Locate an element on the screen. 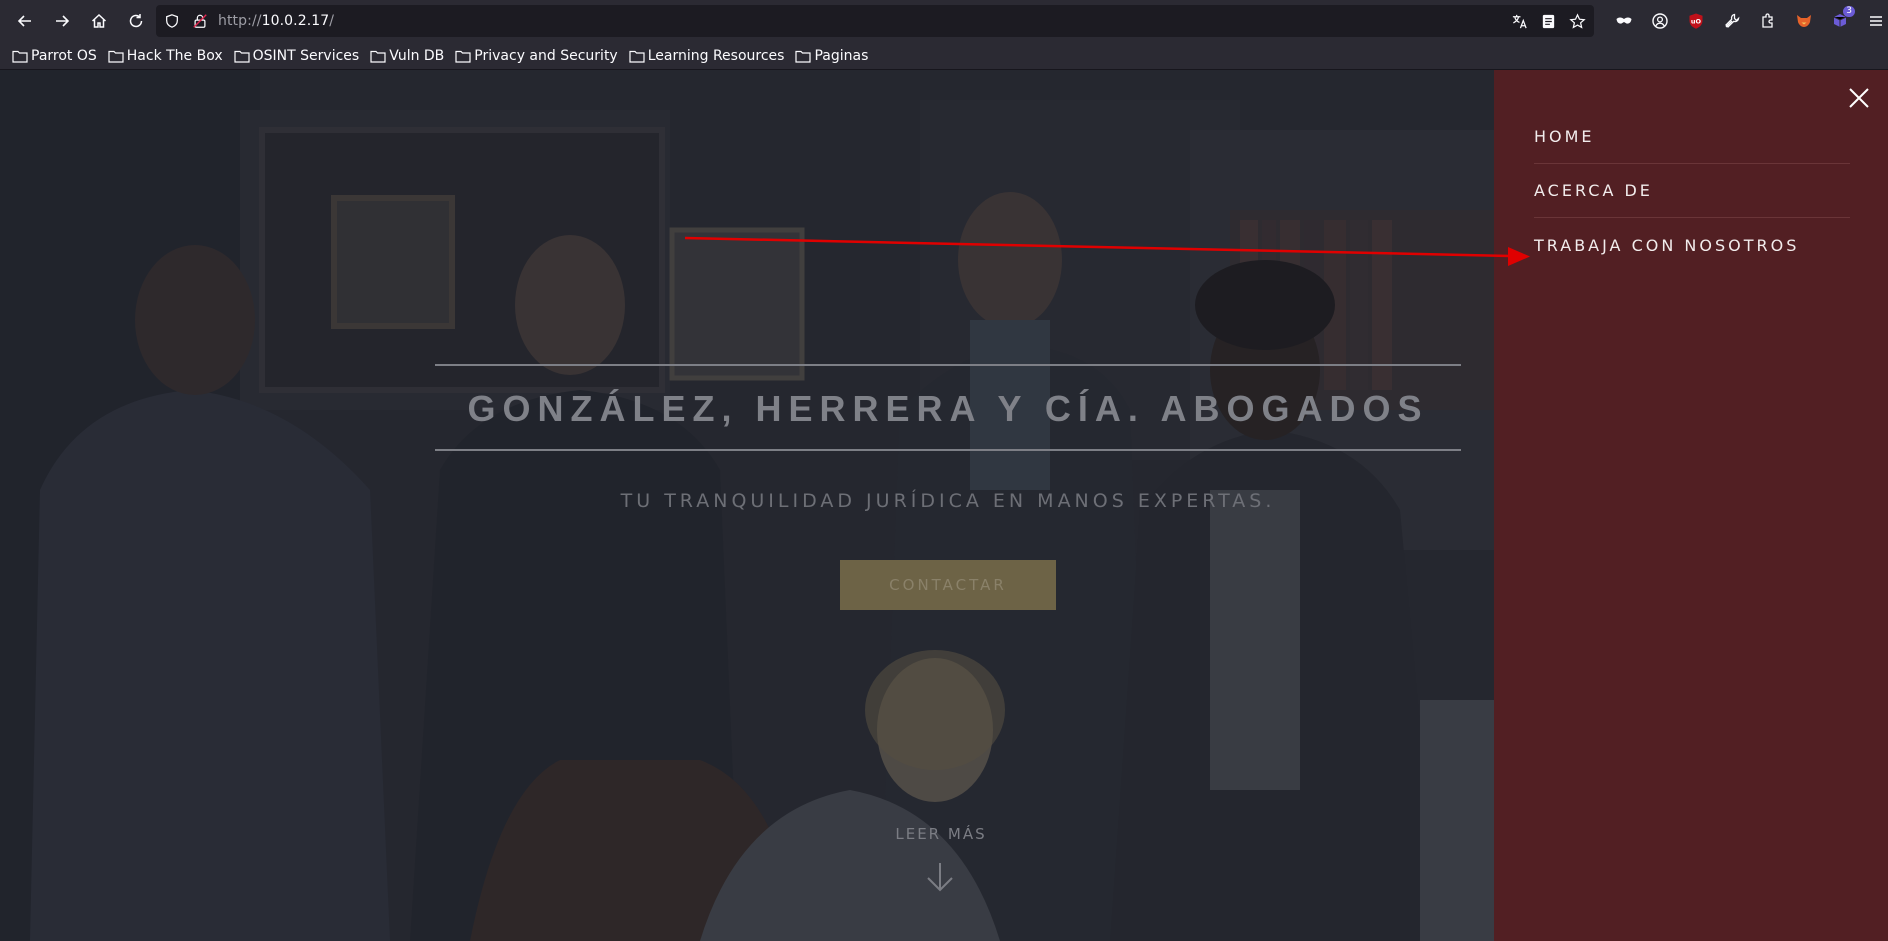  bookmark-label: Learning Resources is located at coordinates (716, 55).